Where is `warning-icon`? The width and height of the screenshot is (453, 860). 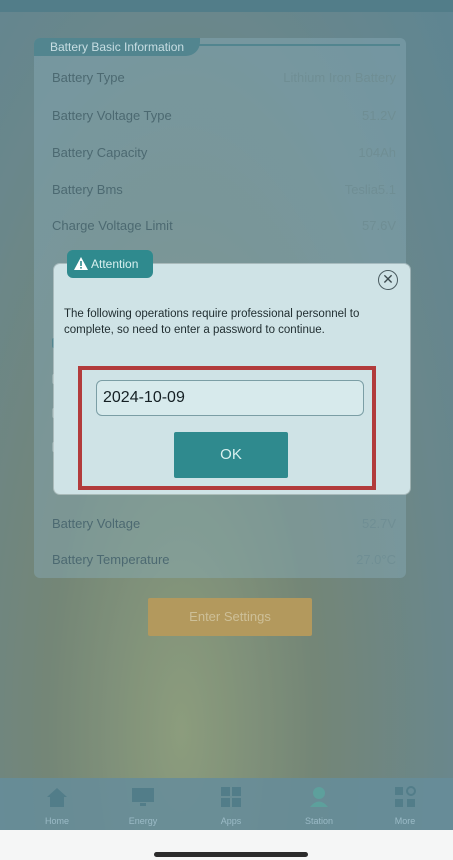 warning-icon is located at coordinates (81, 263).